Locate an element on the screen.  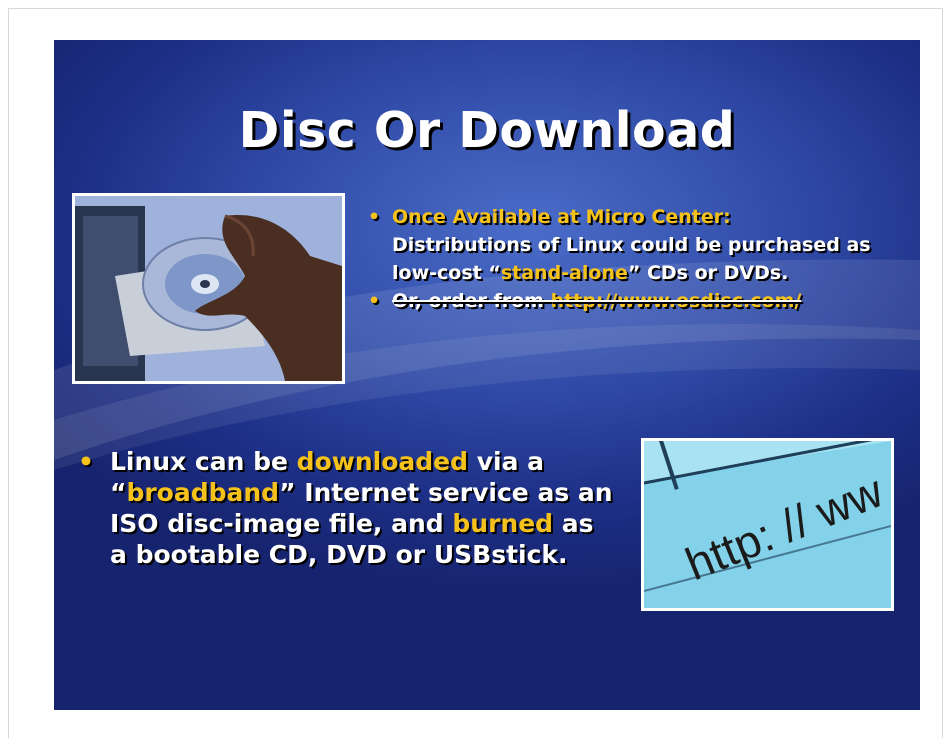
disc-tray-photo is located at coordinates (208, 288).